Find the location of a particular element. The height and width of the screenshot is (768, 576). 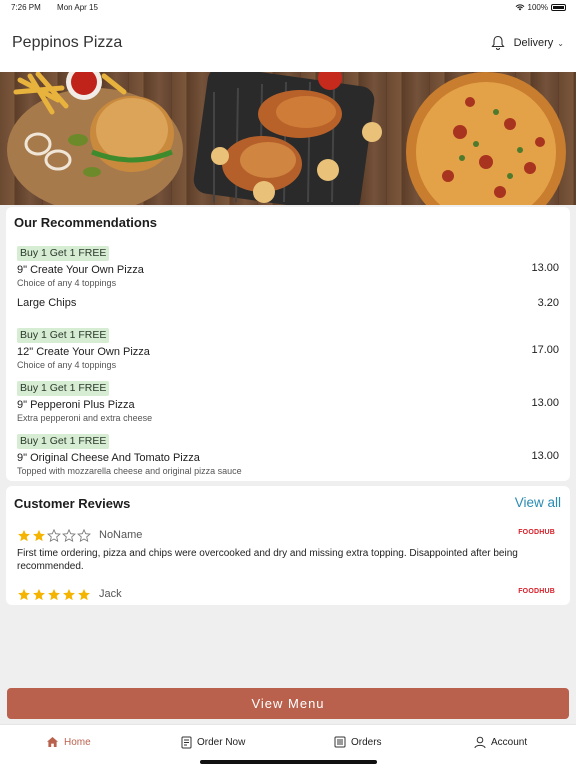

status-right: 100% is located at coordinates (540, 7).